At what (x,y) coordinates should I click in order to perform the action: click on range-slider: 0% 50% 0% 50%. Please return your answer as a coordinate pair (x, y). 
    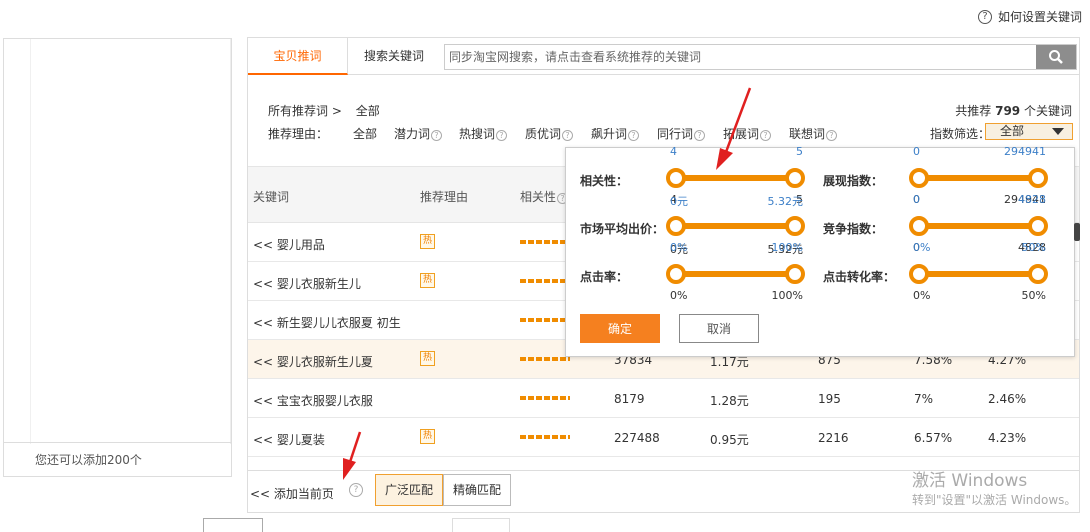
    Looking at the image, I should click on (978, 271).